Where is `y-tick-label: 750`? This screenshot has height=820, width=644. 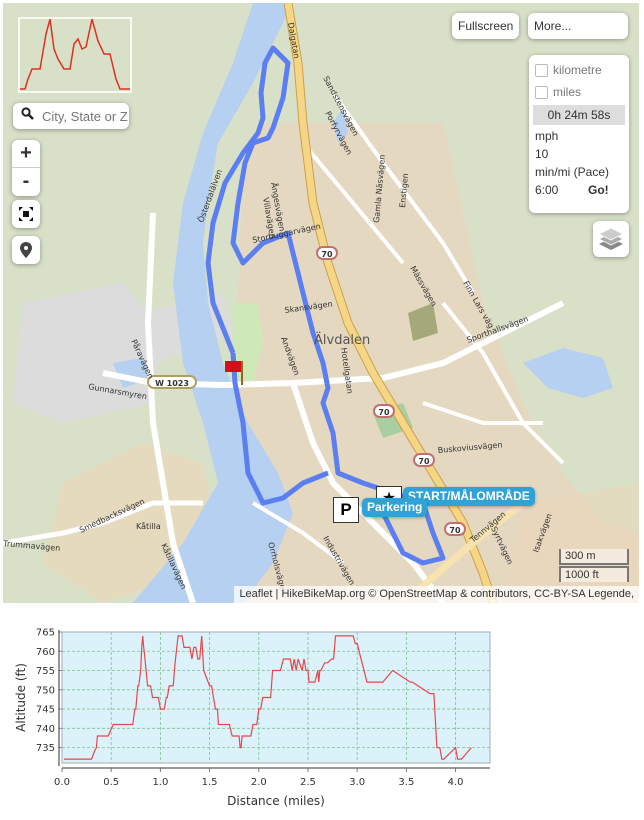
y-tick-label: 750 is located at coordinates (45, 690).